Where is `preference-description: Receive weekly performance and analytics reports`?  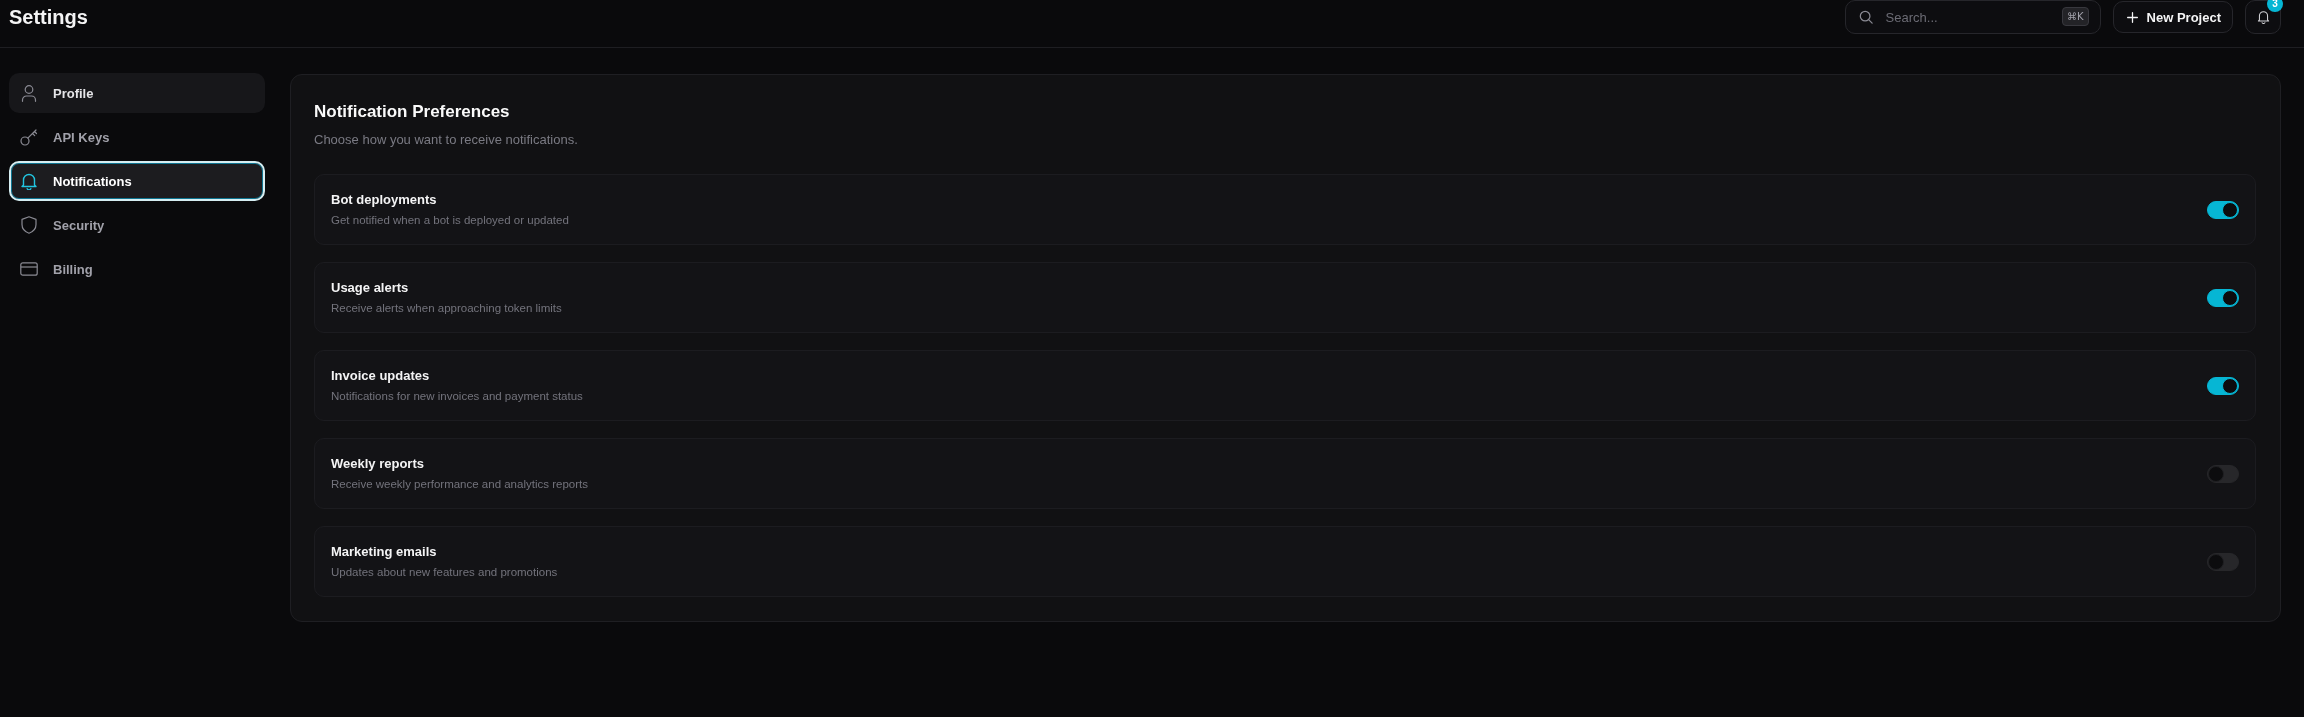
preference-description: Receive weekly performance and analytics reports is located at coordinates (459, 484).